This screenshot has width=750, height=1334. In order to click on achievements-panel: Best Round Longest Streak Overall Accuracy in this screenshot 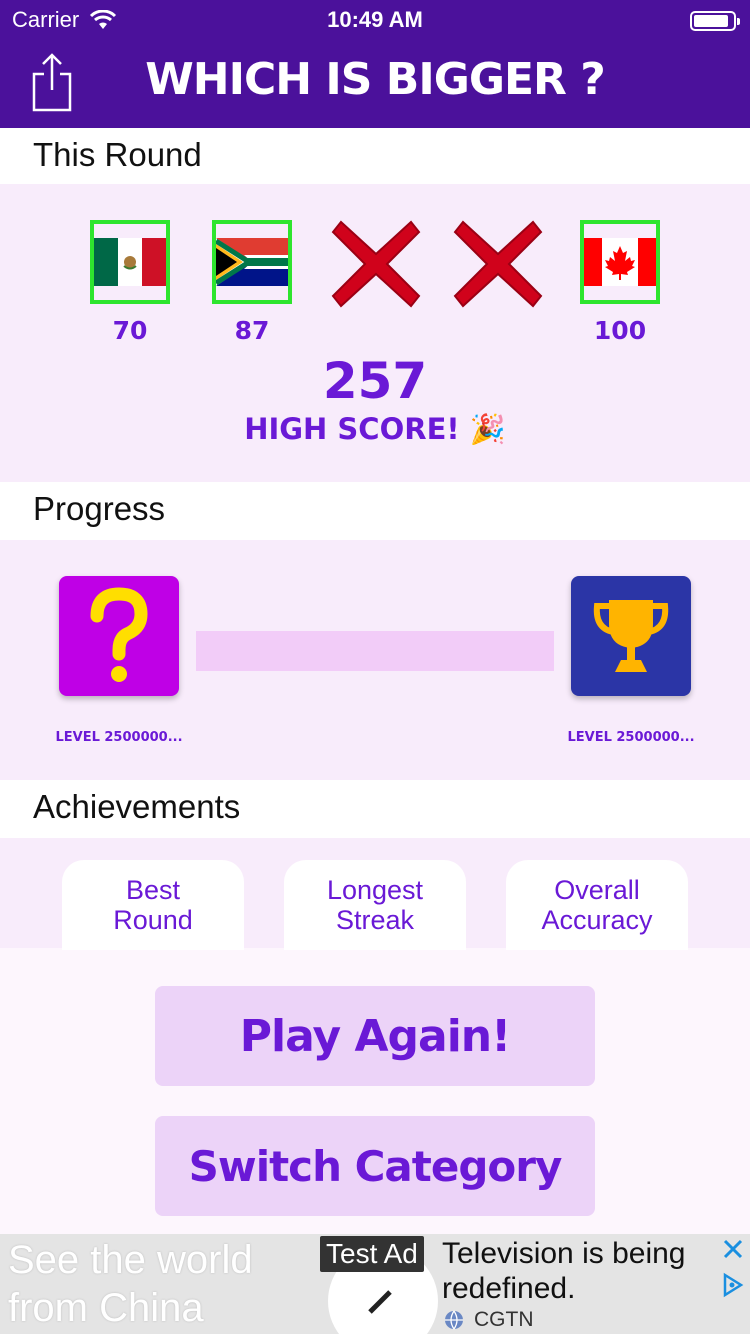, I will do `click(375, 894)`.